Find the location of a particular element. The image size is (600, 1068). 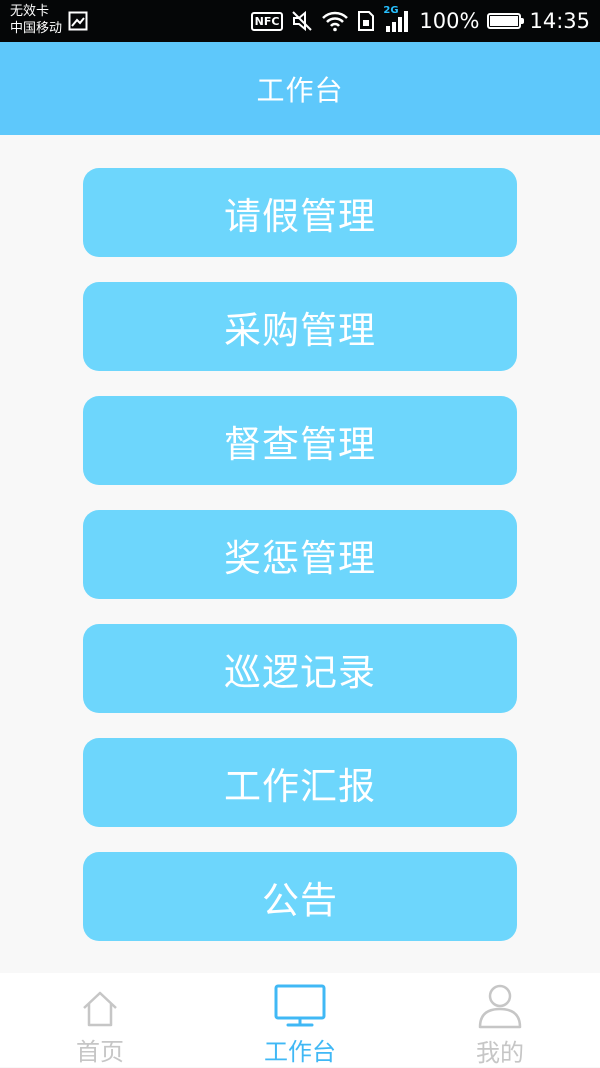

purchase-management-button: 采购管理 is located at coordinates (300, 326).